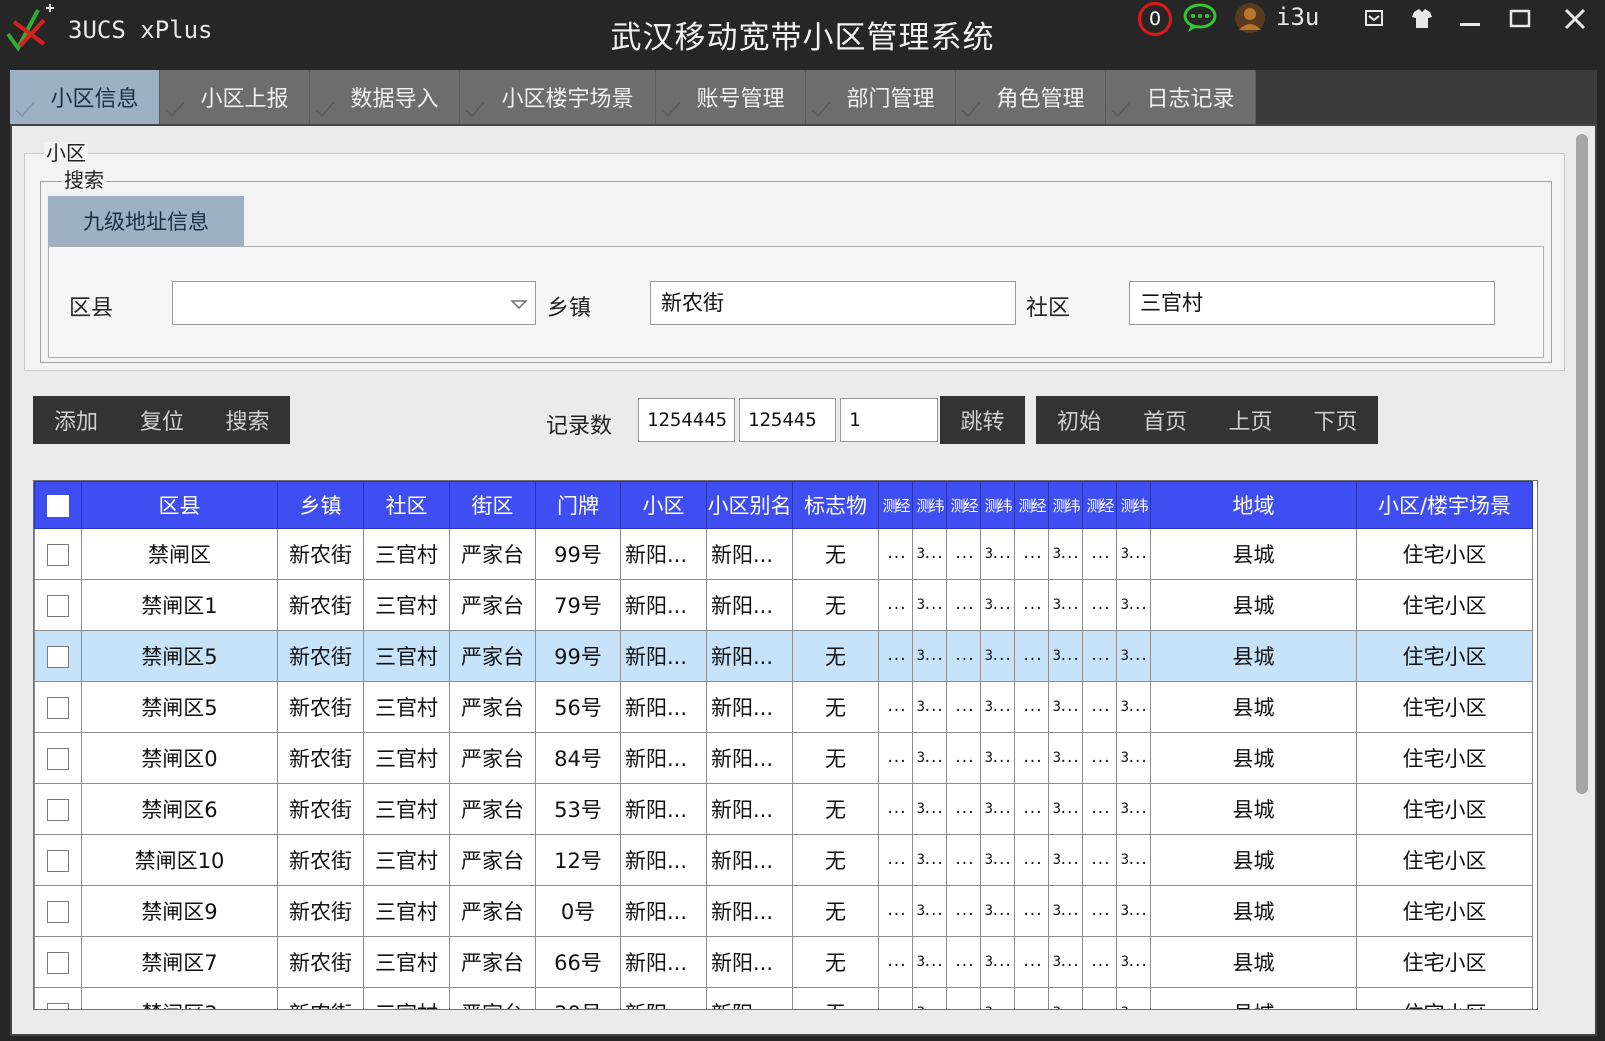 The width and height of the screenshot is (1605, 1041). I want to click on cell-door: 0号, so click(578, 911).